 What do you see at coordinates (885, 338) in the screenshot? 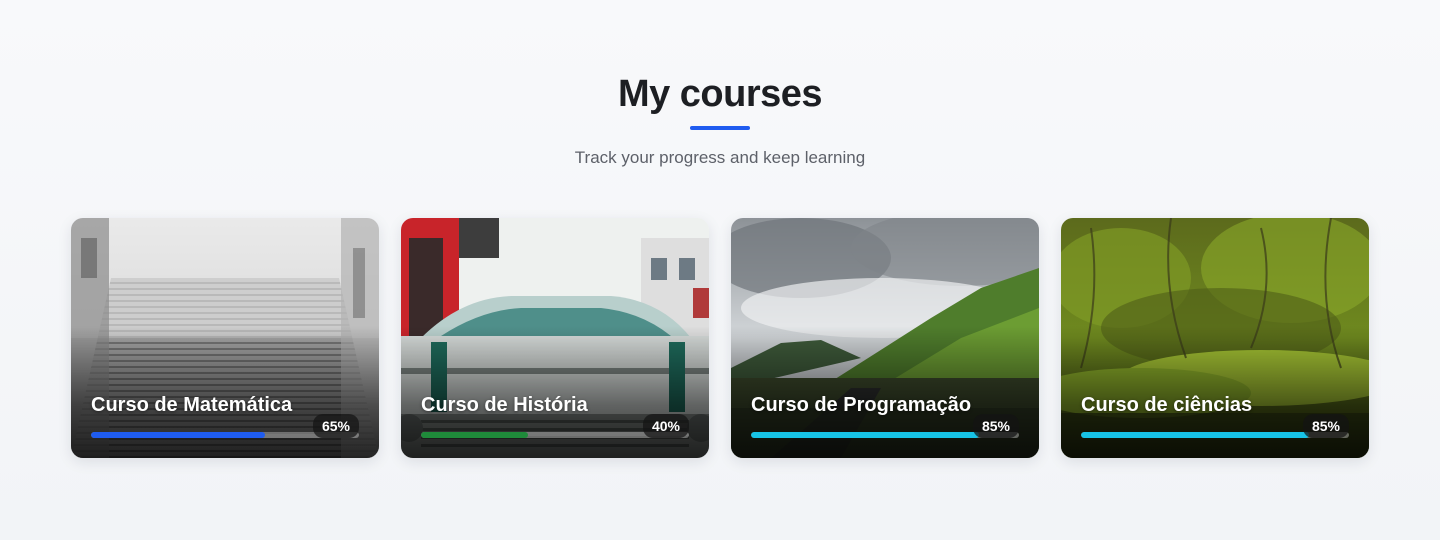
I see `course-card-programacao: Curso de Programação 85%` at bounding box center [885, 338].